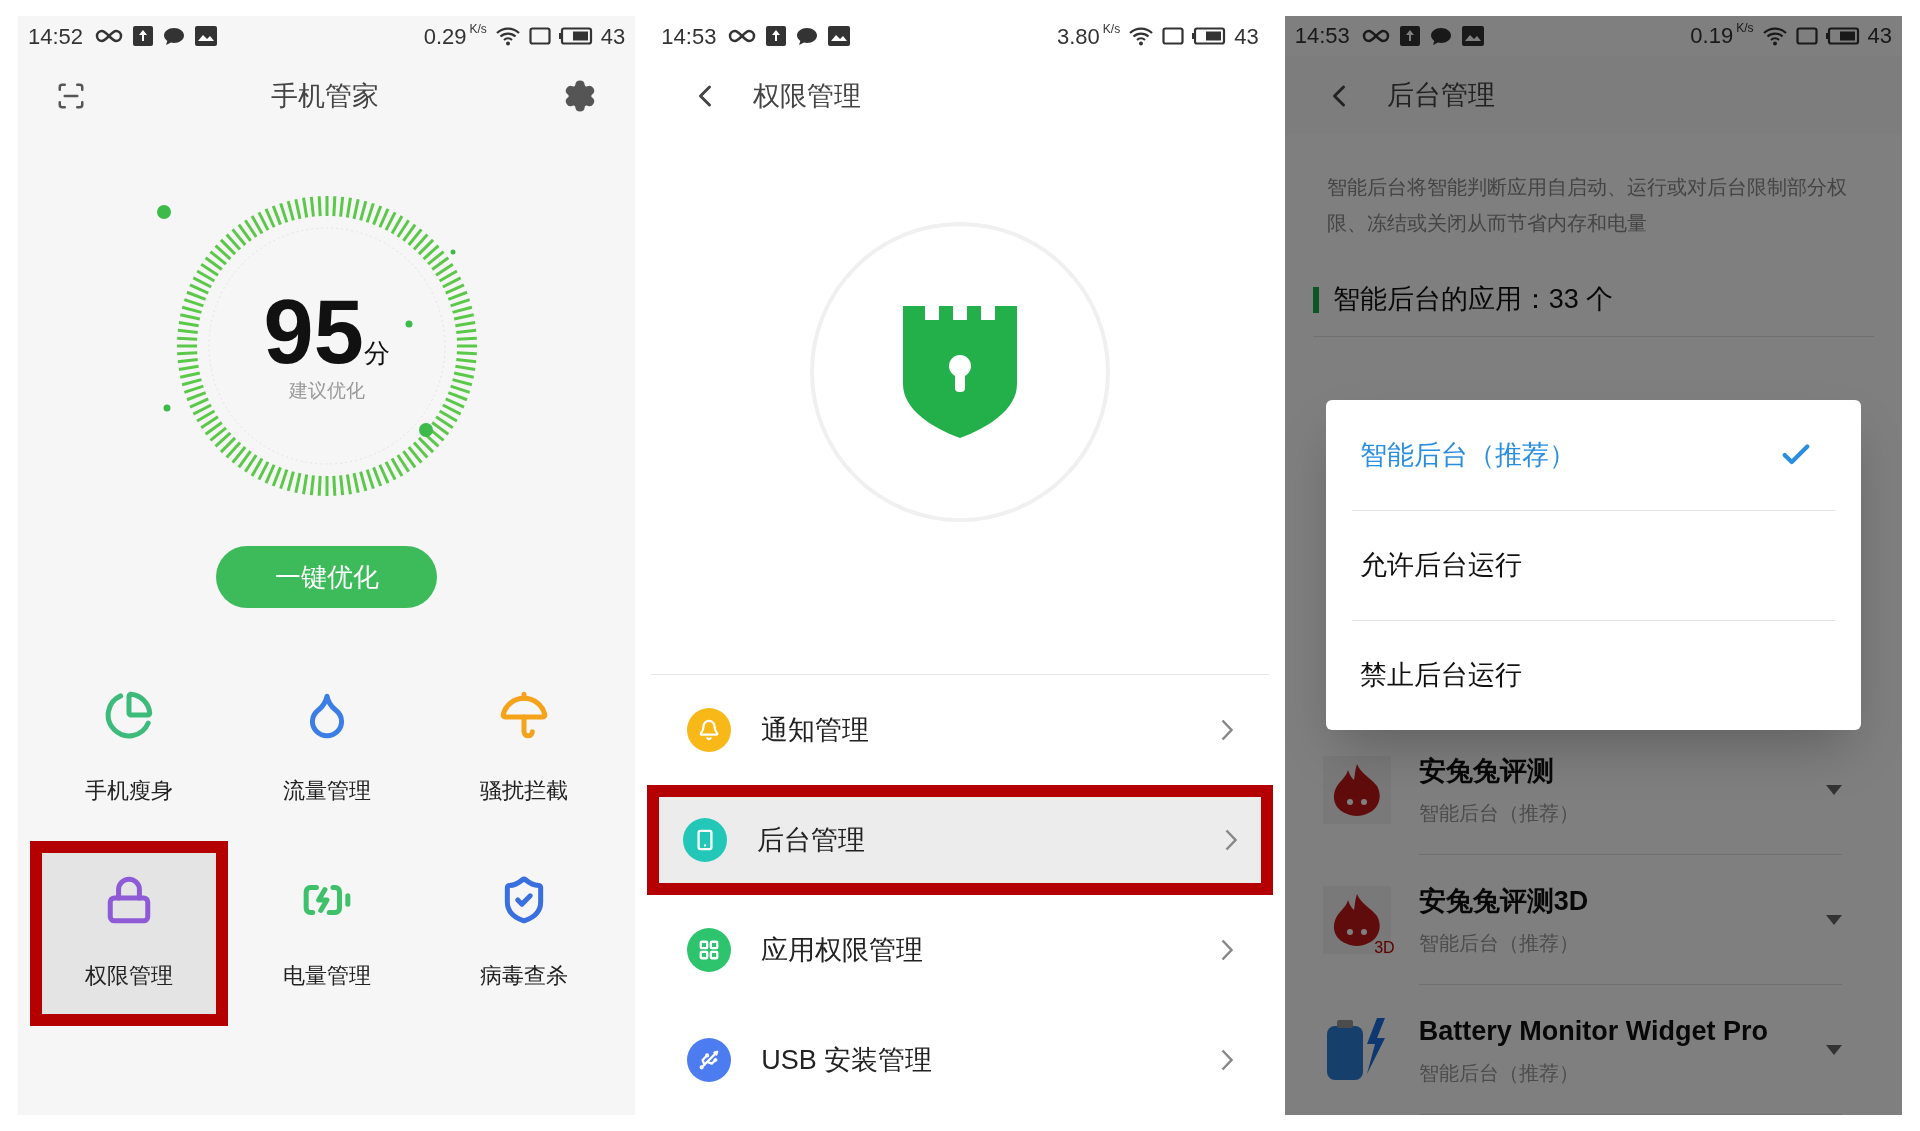 The image size is (1920, 1131). Describe the element at coordinates (960, 730) in the screenshot. I see `settings-list-item: 通知管理` at that location.